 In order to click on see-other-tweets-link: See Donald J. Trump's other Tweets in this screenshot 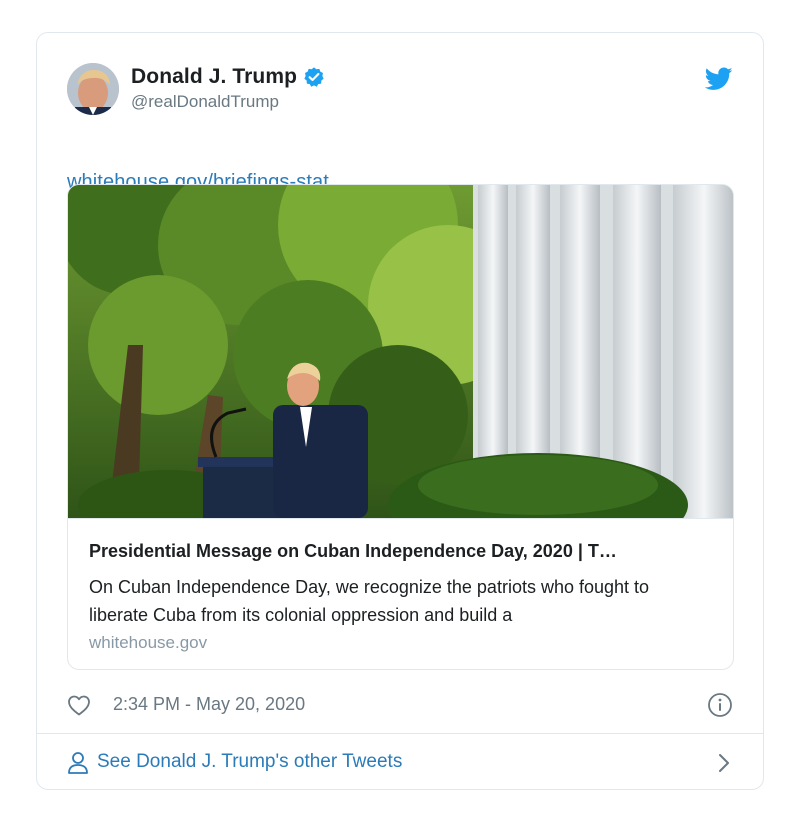, I will do `click(249, 762)`.